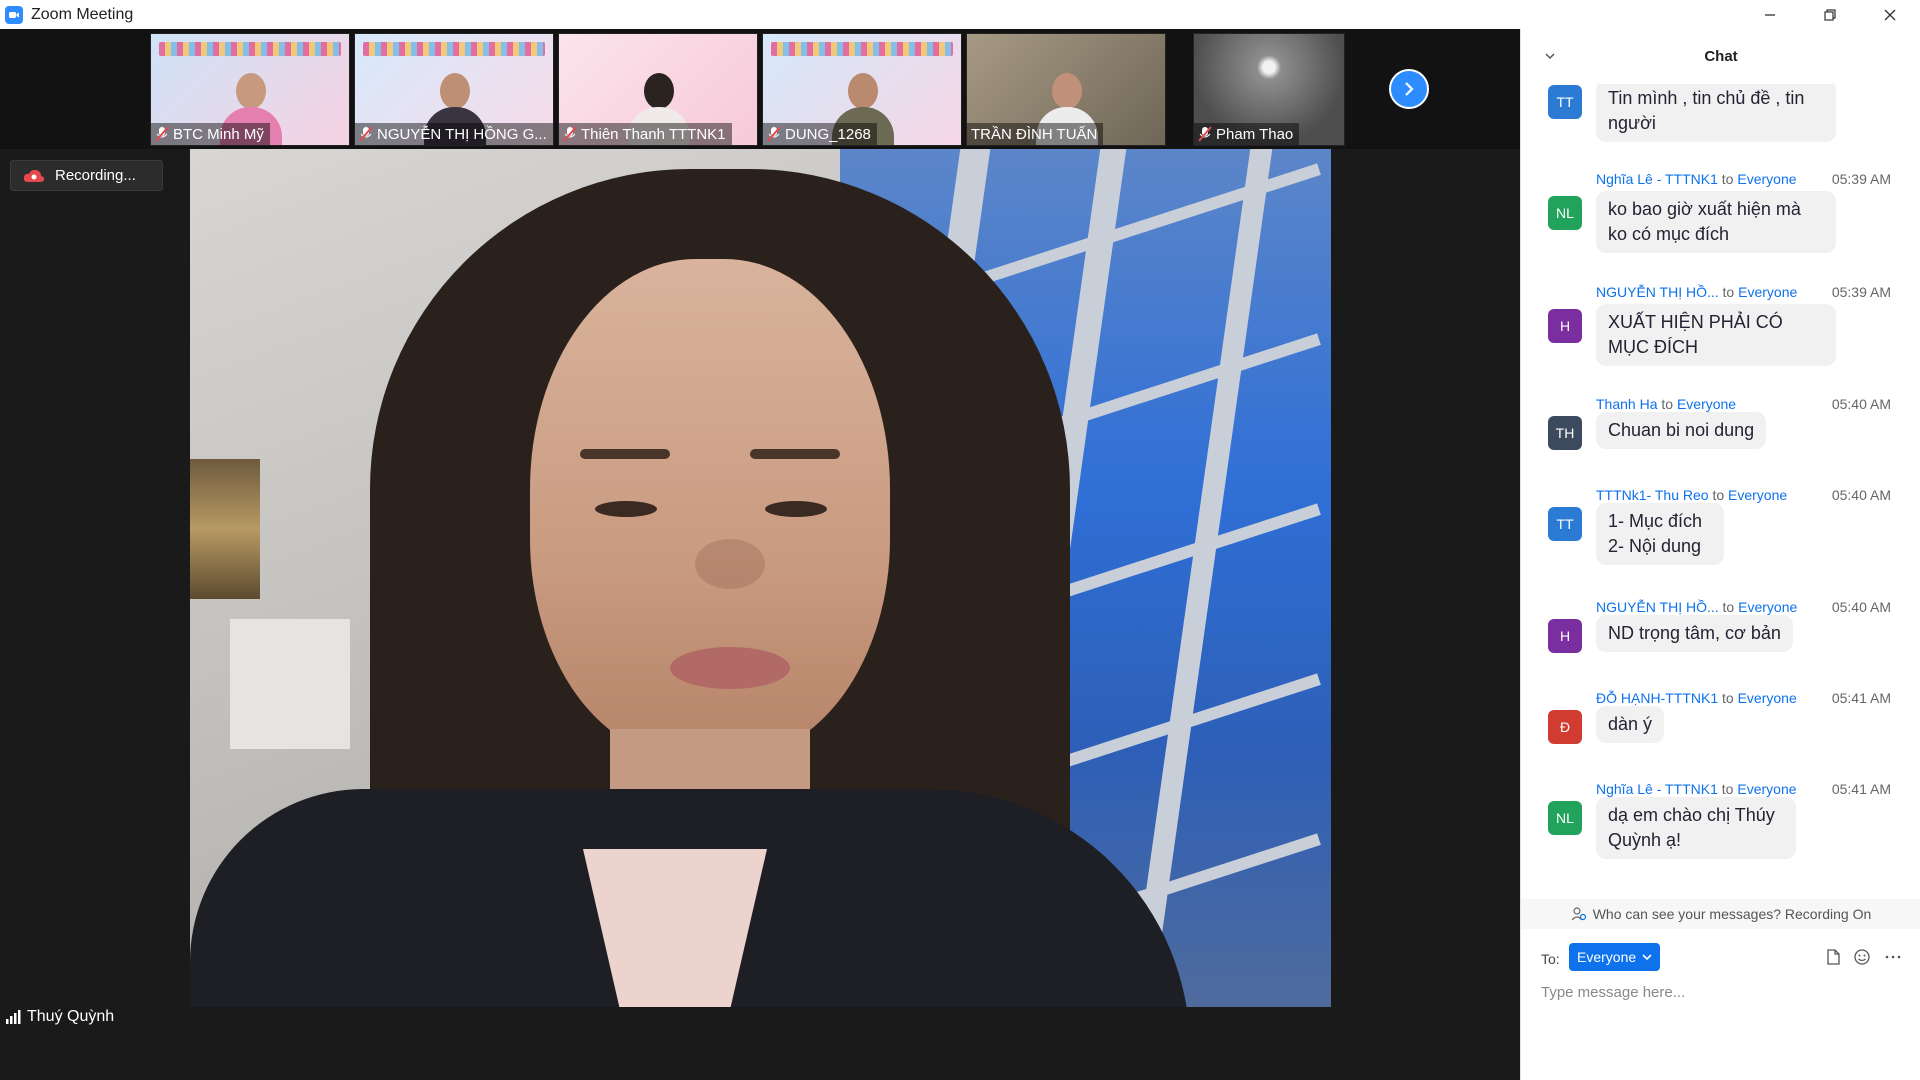 This screenshot has height=1080, width=1920. I want to click on participant-tile: BTC Minh Mỹ, so click(250, 89).